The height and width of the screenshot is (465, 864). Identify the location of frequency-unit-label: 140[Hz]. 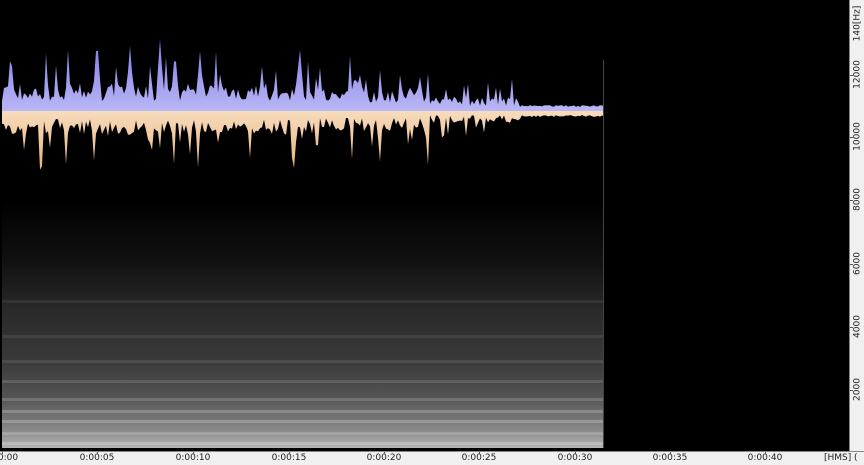
(857, 23).